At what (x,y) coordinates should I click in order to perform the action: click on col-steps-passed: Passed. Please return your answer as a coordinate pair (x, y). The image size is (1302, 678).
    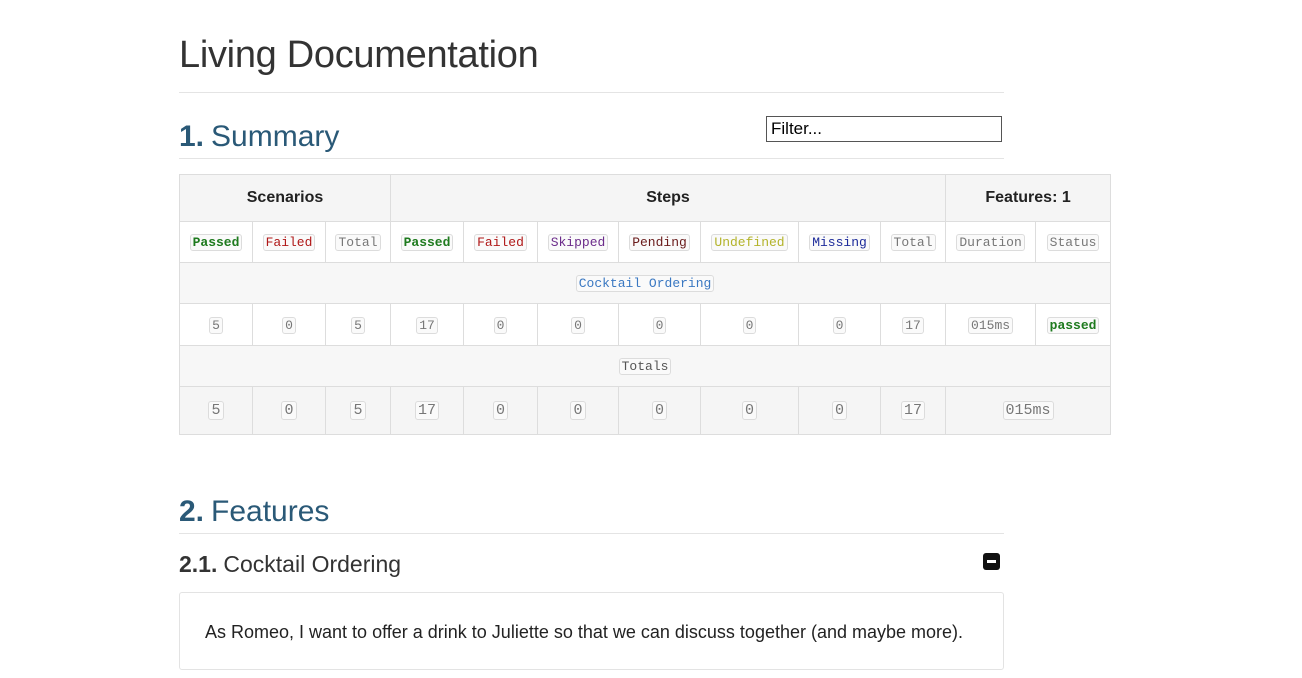
    Looking at the image, I should click on (427, 242).